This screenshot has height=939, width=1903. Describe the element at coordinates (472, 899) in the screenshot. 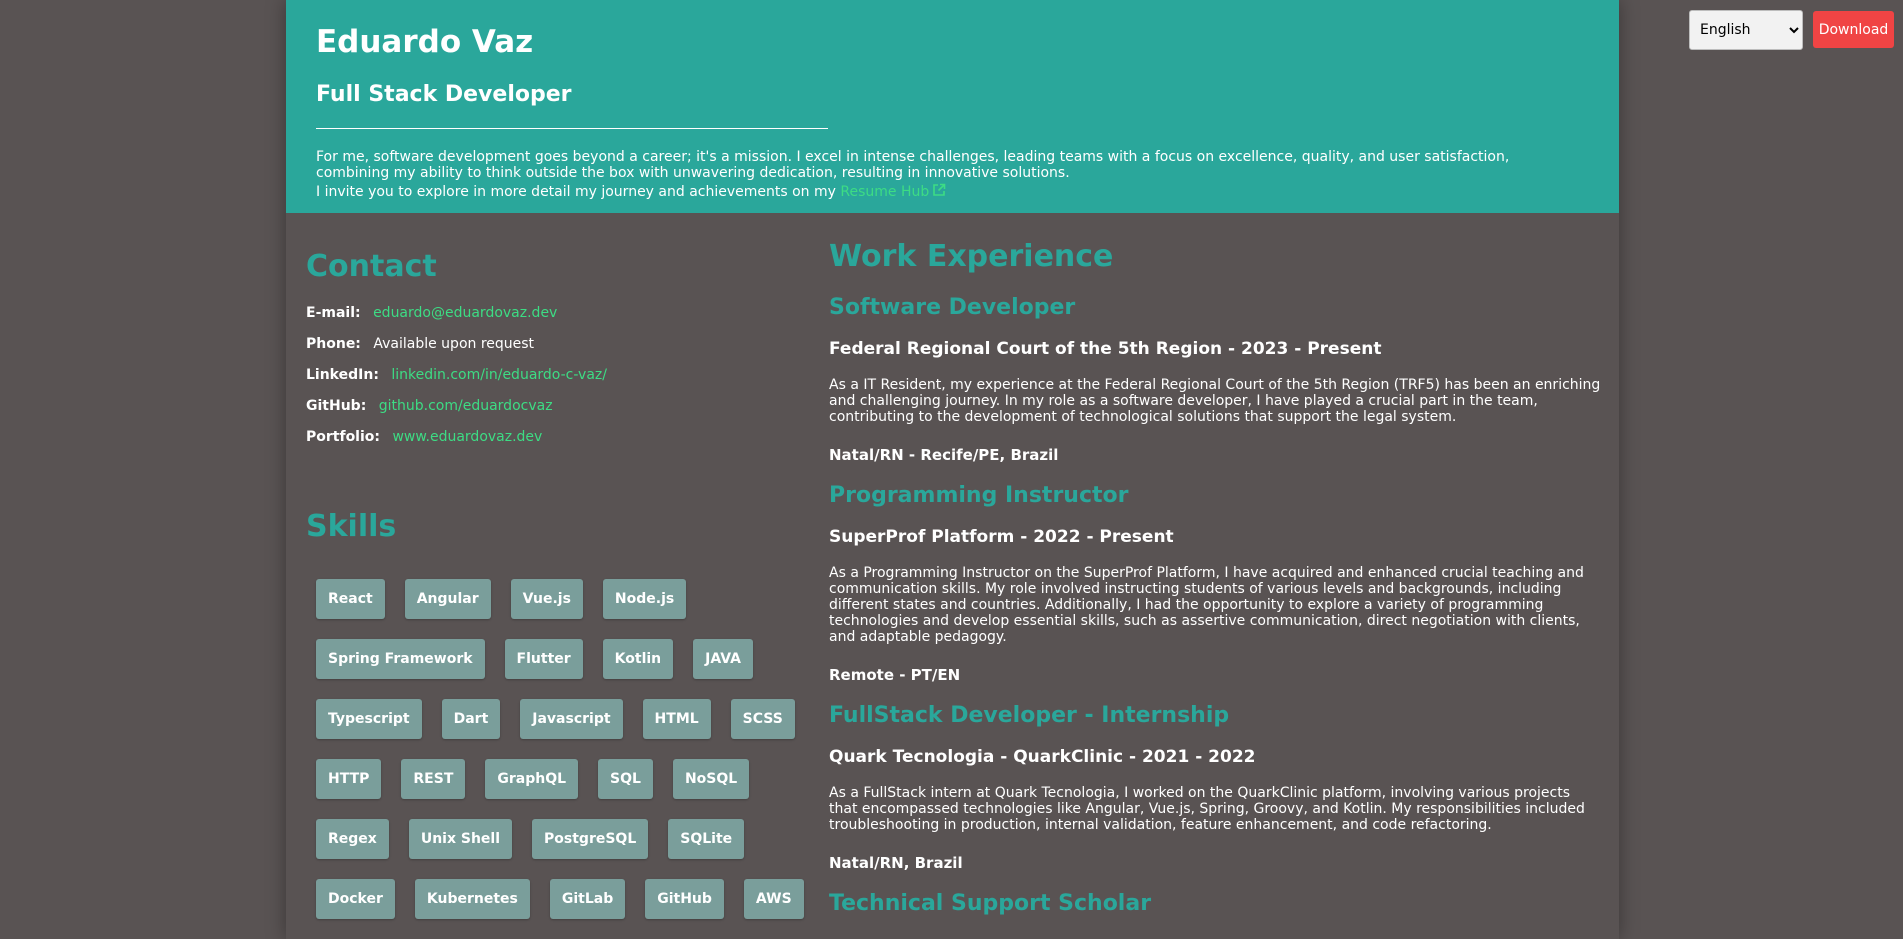

I see `skill-chip: Kubernetes` at that location.